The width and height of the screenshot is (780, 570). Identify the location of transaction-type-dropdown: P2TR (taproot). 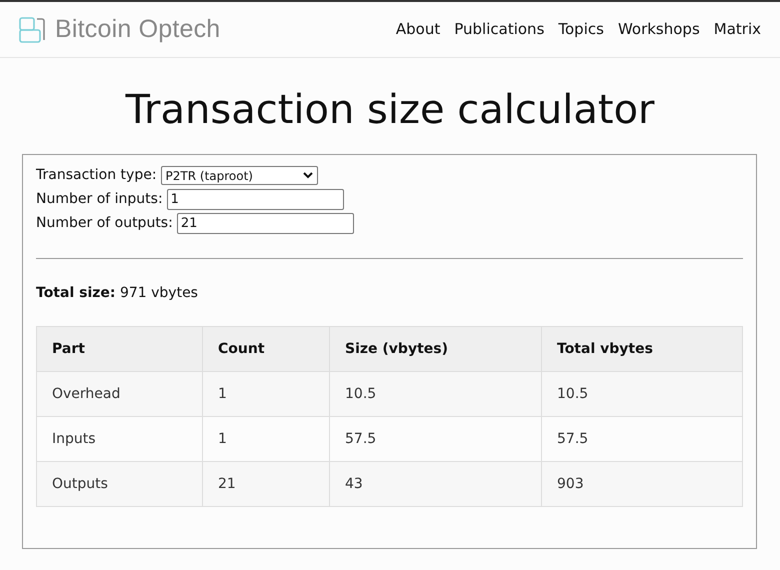
(239, 175).